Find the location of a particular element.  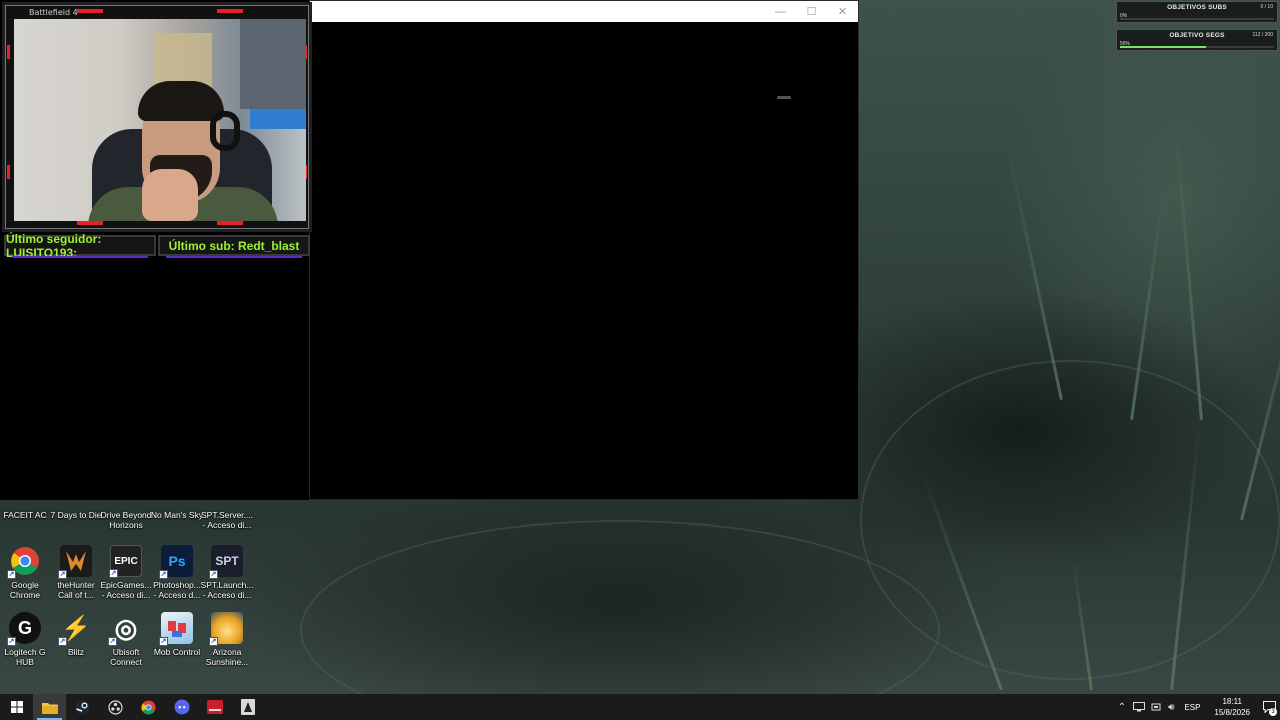

desktop-icon-ubisoft-connect: ◎ ↗ Ubisoft Connect is located at coordinates (126, 639).